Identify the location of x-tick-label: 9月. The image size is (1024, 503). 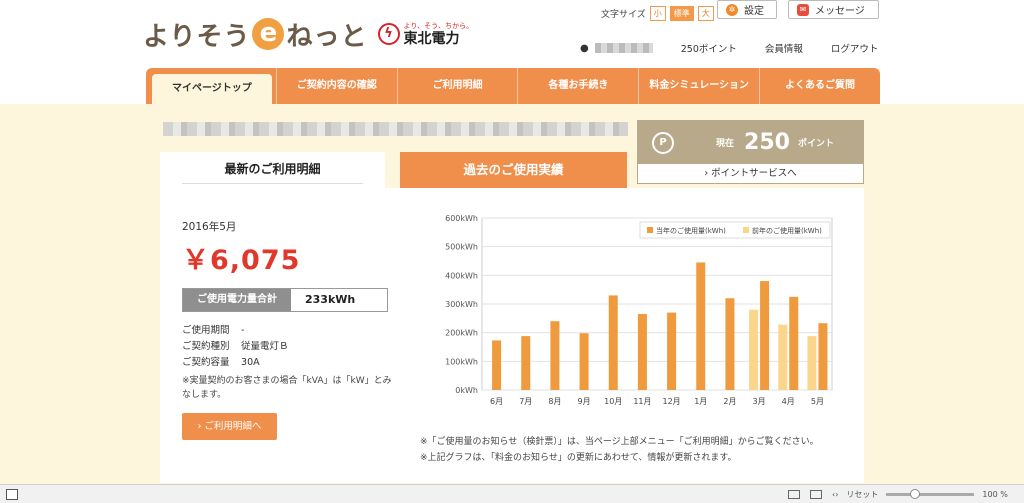
(584, 401).